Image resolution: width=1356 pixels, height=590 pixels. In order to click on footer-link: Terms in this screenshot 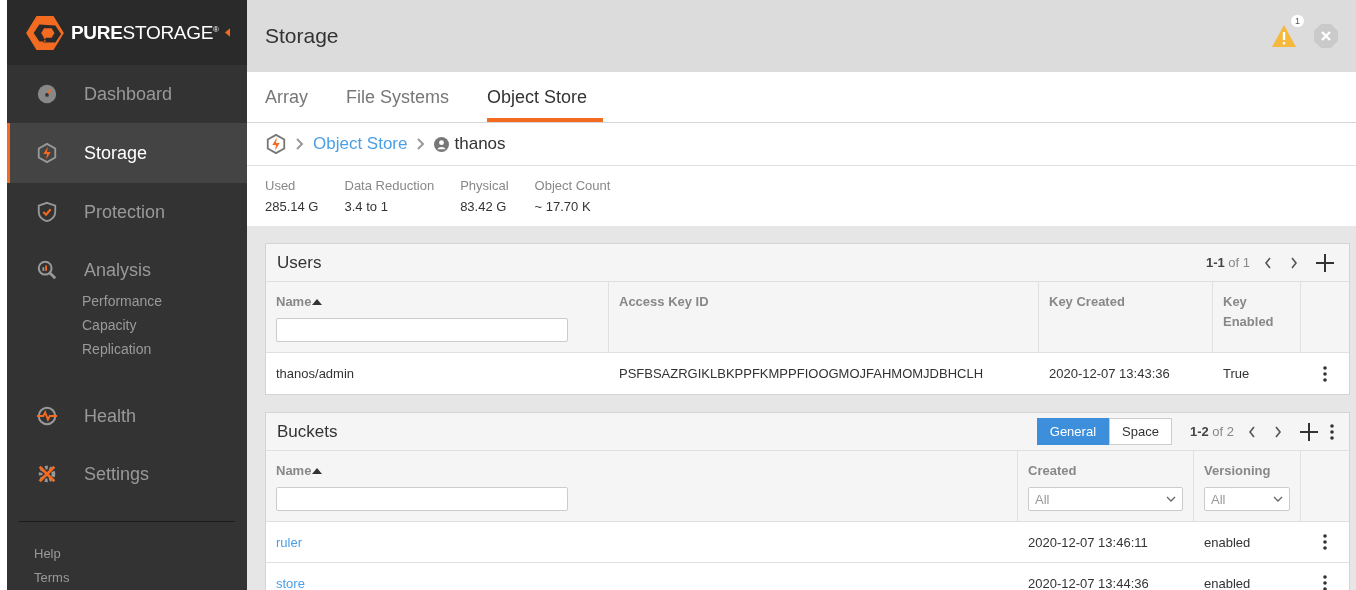, I will do `click(134, 578)`.